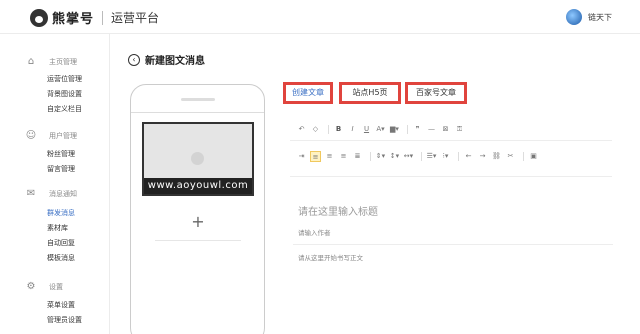 This screenshot has width=640, height=334. I want to click on mail-icon: ✉, so click(31, 193).